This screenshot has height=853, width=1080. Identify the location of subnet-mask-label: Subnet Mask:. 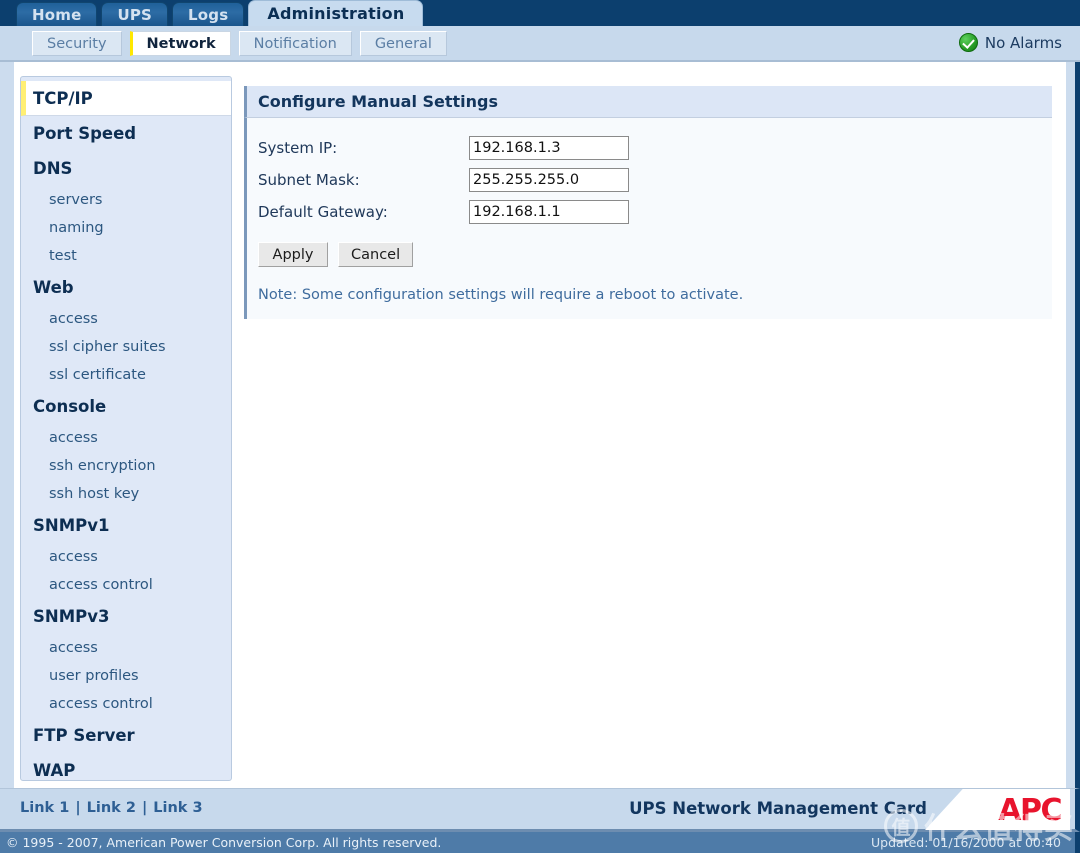
(309, 180).